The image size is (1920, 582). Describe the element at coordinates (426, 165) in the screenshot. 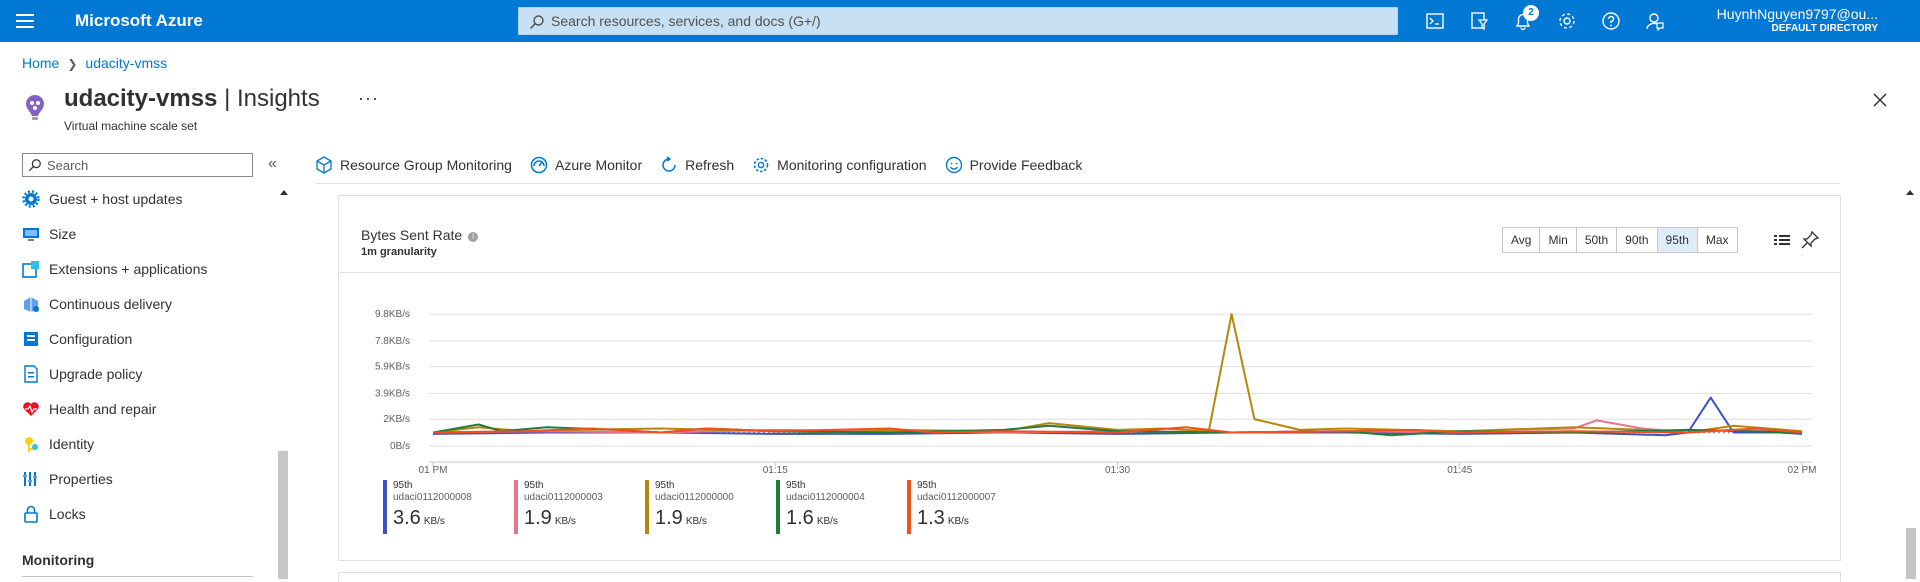

I see `command-label: Resource Group Monitoring` at that location.